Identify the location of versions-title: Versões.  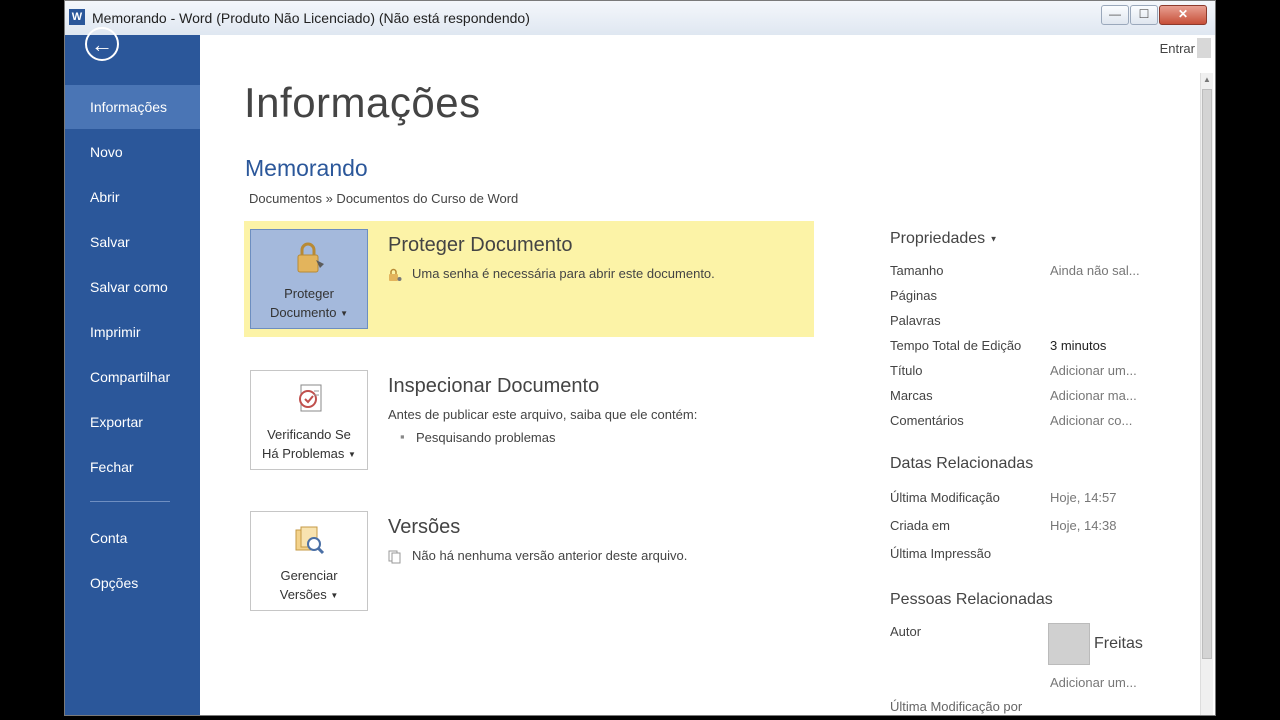
(424, 527).